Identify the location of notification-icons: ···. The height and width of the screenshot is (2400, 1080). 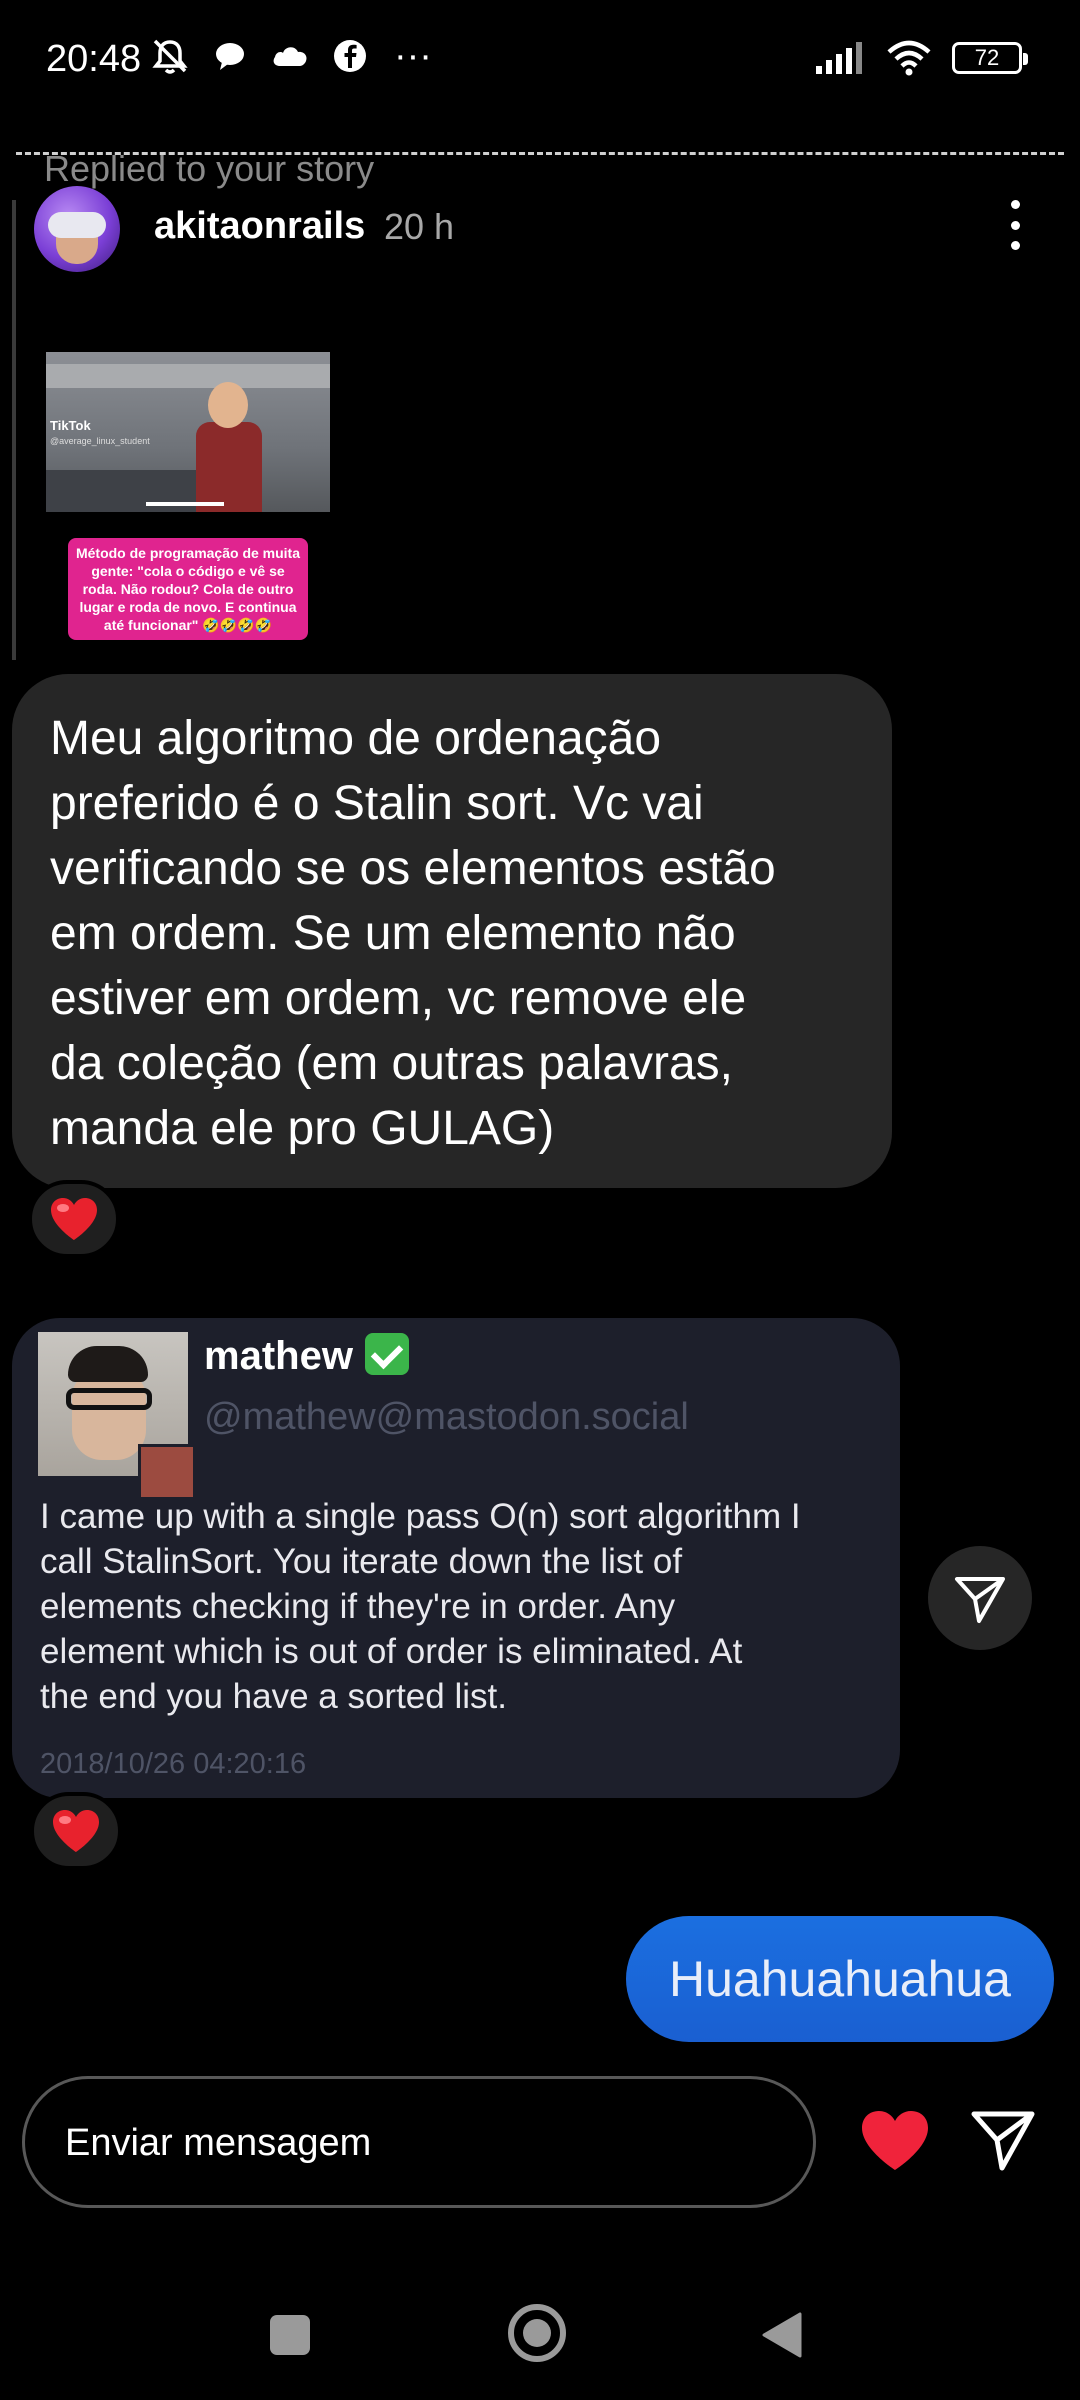
(291, 56).